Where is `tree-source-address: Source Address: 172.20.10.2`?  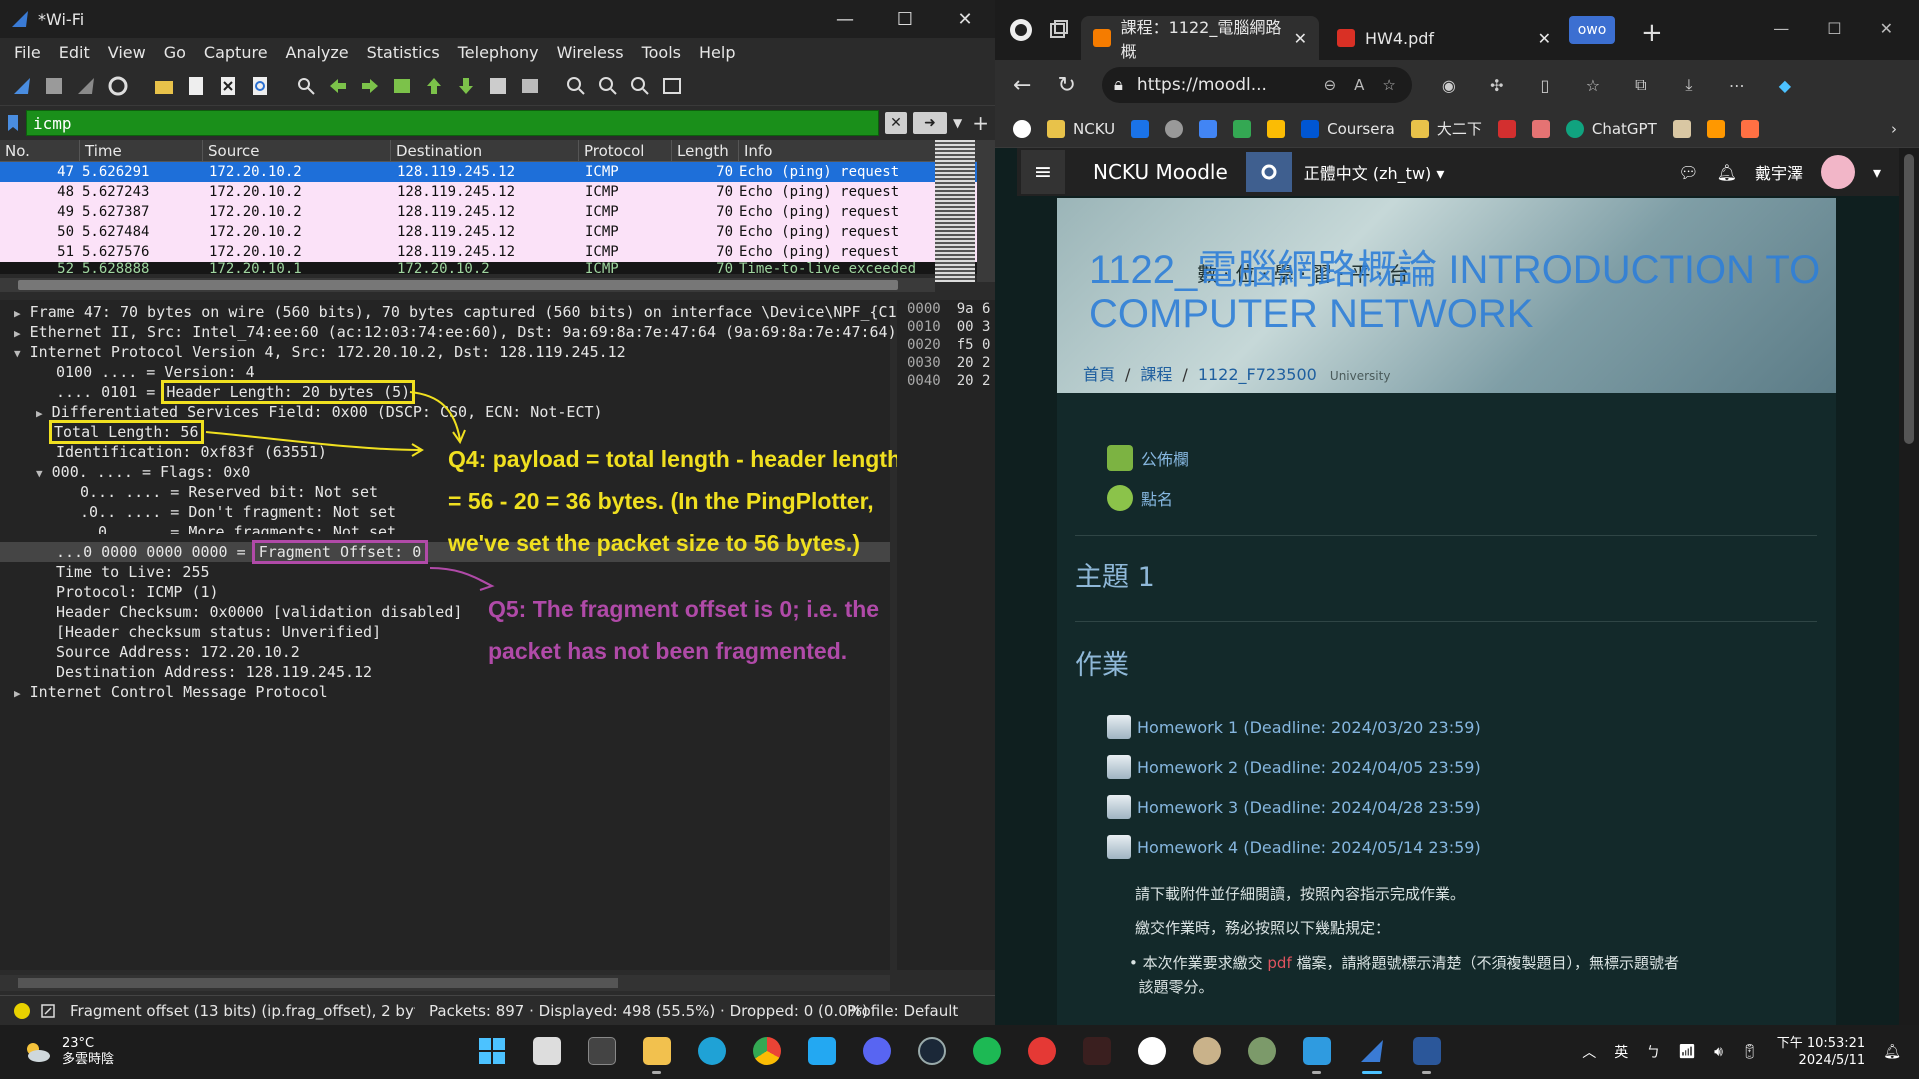 tree-source-address: Source Address: 172.20.10.2 is located at coordinates (178, 652).